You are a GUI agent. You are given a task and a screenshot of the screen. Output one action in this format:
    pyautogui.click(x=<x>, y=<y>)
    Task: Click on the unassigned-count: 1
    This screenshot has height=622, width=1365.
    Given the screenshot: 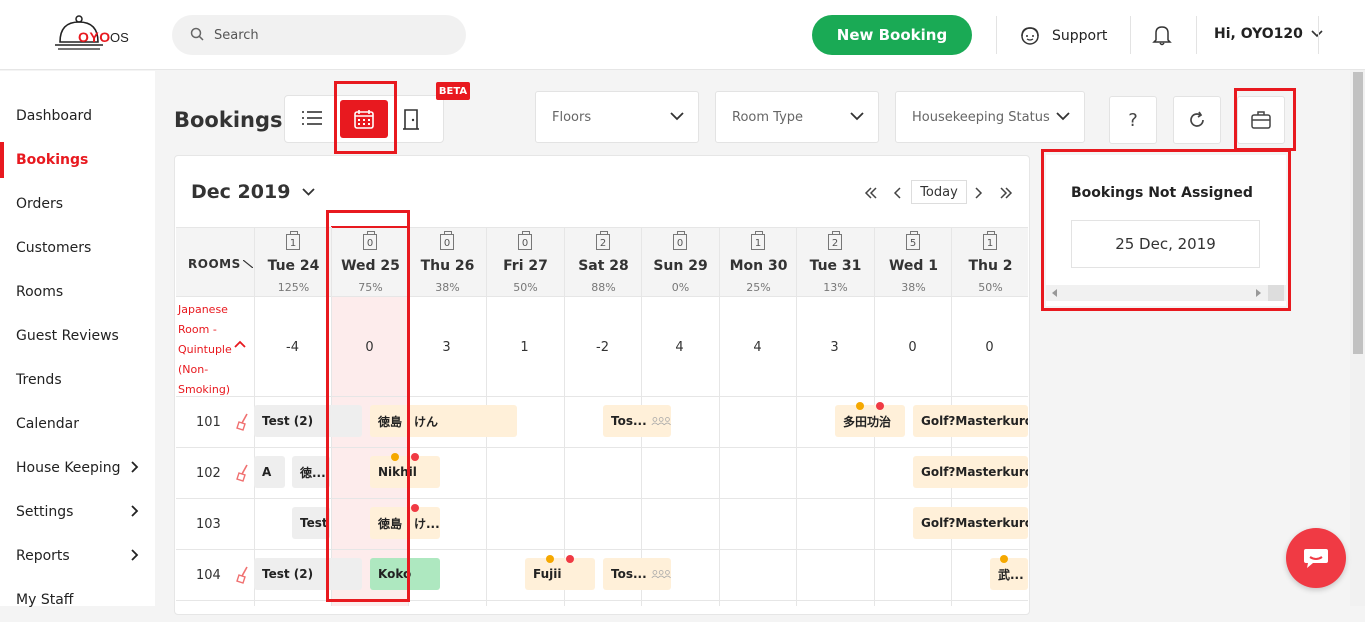 What is the action you would take?
    pyautogui.click(x=758, y=240)
    